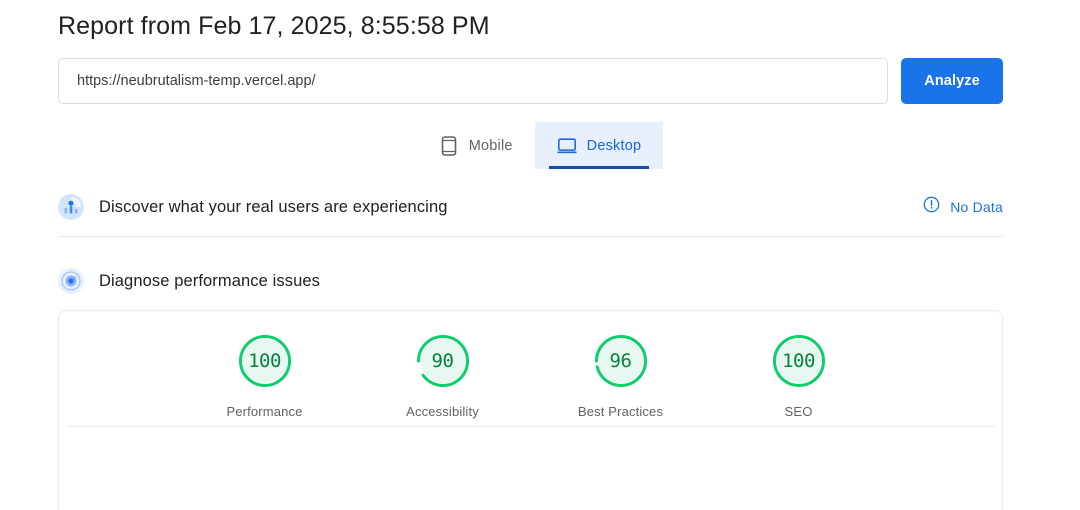 This screenshot has height=510, width=1080. I want to click on score-gauge-accessibility: 90 Accessibility, so click(443, 376).